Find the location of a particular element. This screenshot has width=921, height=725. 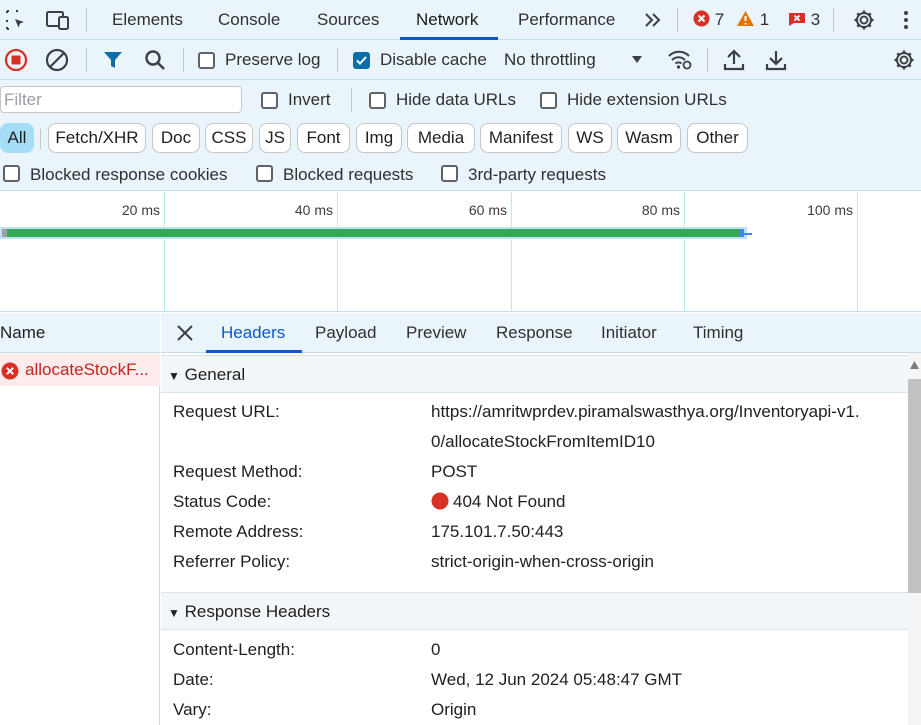

checkmark-icon is located at coordinates (361, 60).